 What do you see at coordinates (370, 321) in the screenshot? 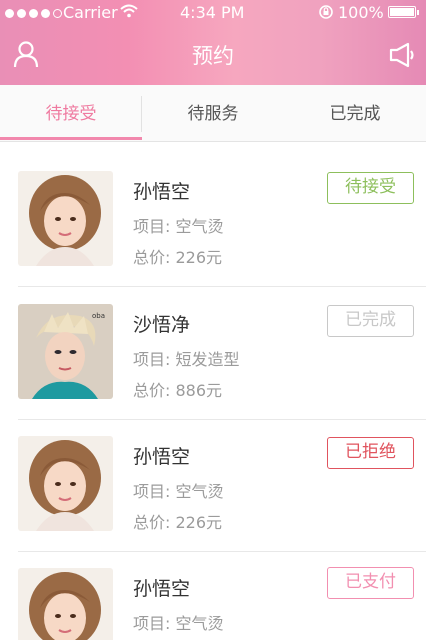
I see `status-badge: 已完成` at bounding box center [370, 321].